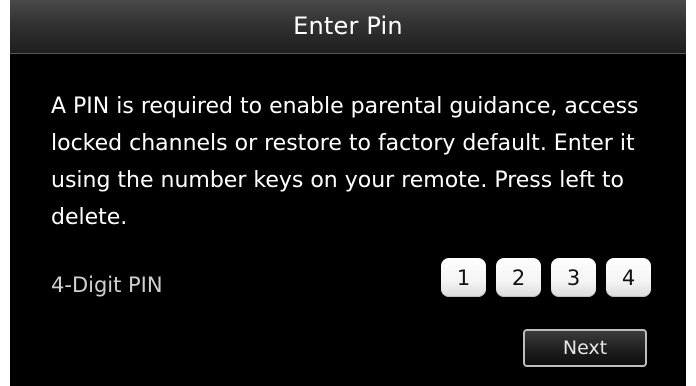 The height and width of the screenshot is (386, 696). What do you see at coordinates (463, 277) in the screenshot?
I see `pin-digit-1: 1` at bounding box center [463, 277].